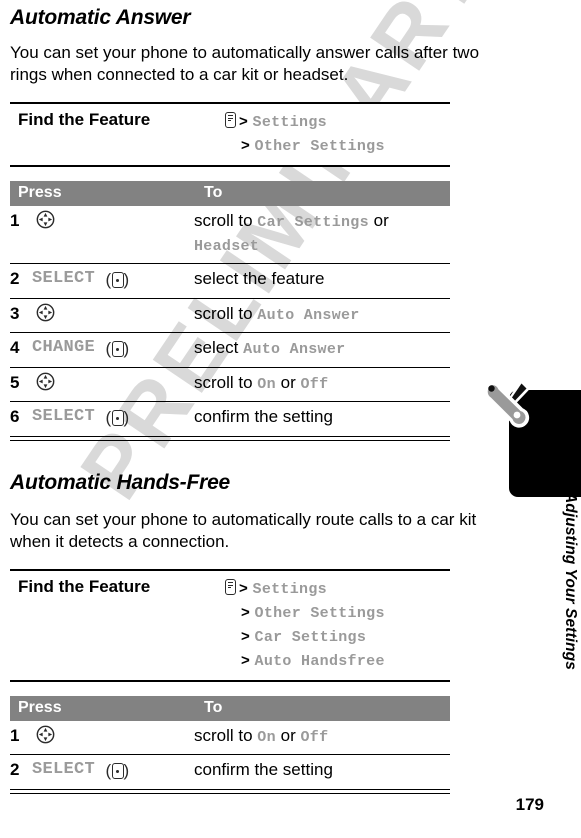 This screenshot has width=581, height=838. What do you see at coordinates (305, 134) in the screenshot?
I see `menu-path: > Settings > Other Settings` at bounding box center [305, 134].